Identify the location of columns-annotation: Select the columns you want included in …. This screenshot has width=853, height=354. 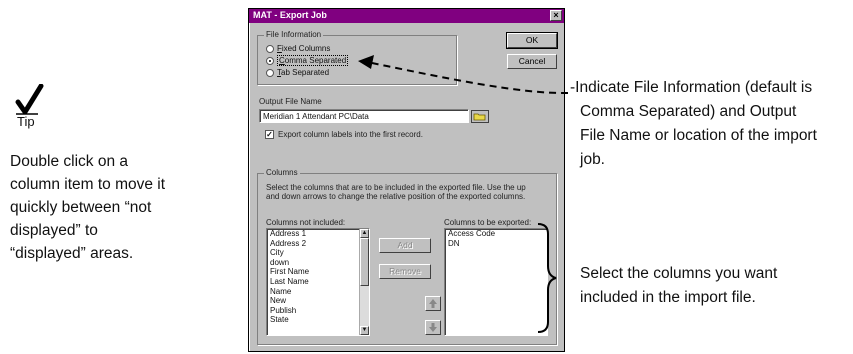
(678, 286).